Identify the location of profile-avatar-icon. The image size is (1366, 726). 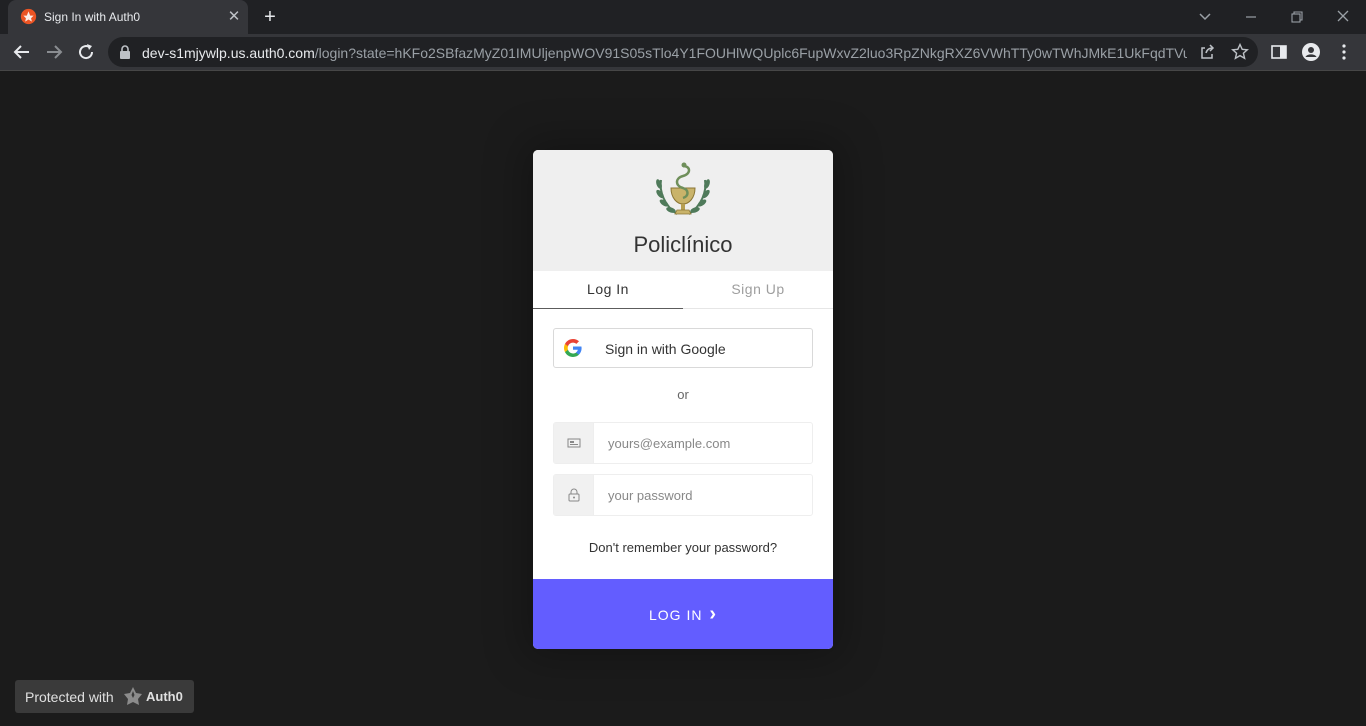
(1311, 52).